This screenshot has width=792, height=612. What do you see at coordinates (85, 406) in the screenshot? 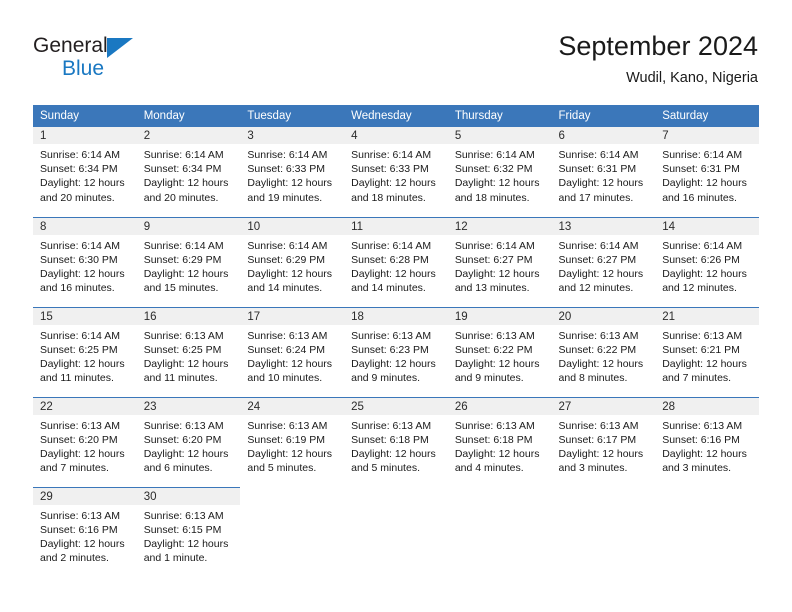
I see `day-number: 22` at bounding box center [85, 406].